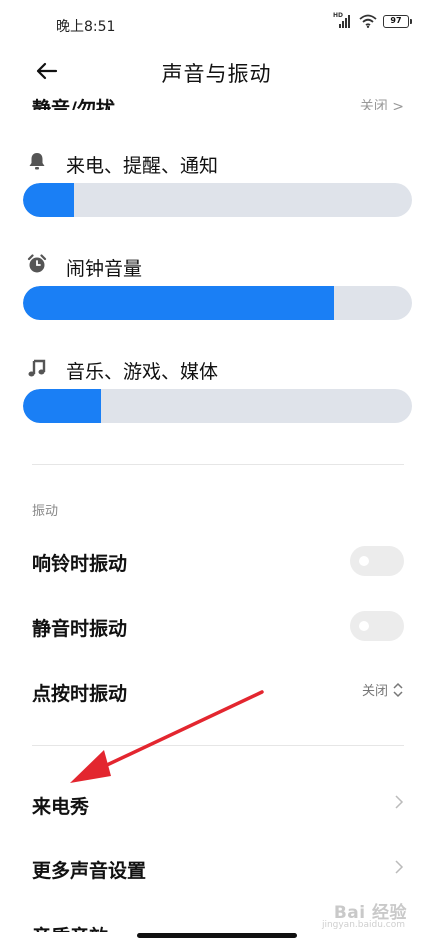  I want to click on touch-vibrate-selector: 关闭, so click(383, 689).